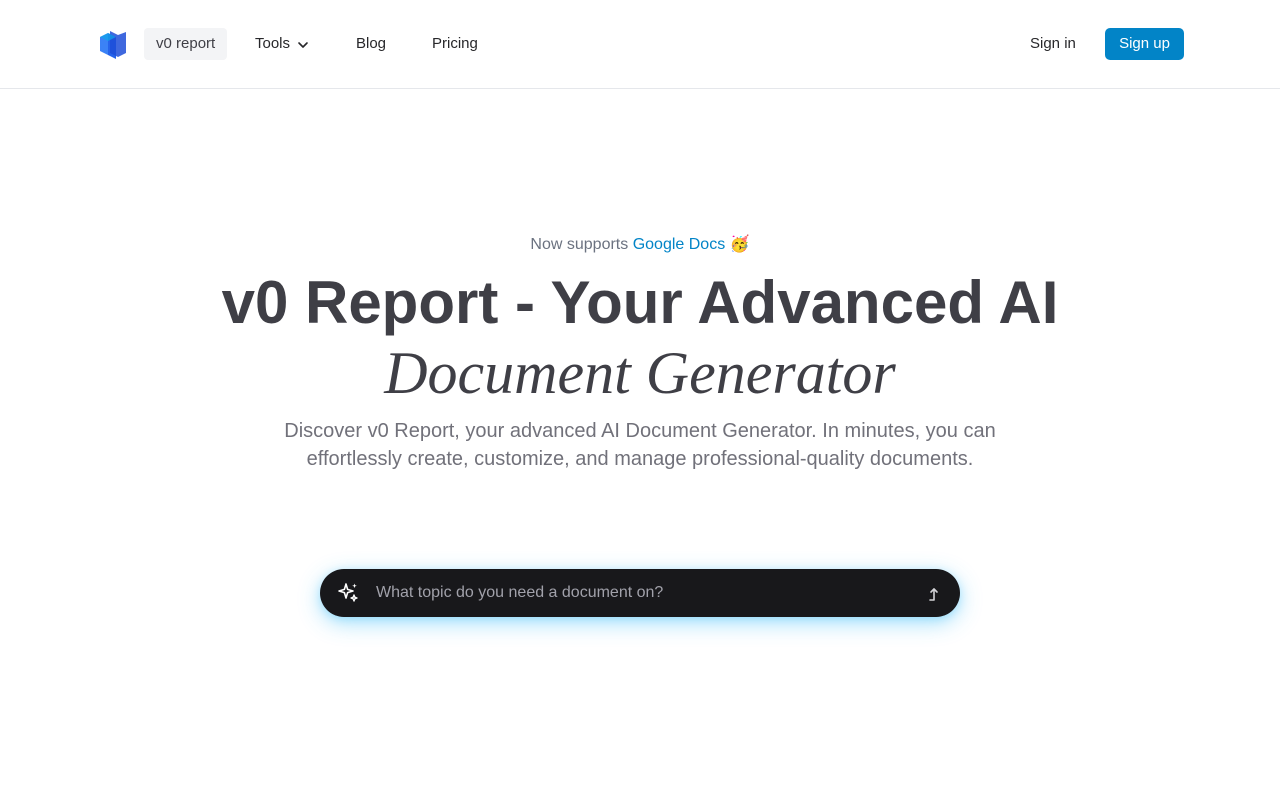 This screenshot has height=800, width=1280. What do you see at coordinates (303, 44) in the screenshot?
I see `chevron-down-icon` at bounding box center [303, 44].